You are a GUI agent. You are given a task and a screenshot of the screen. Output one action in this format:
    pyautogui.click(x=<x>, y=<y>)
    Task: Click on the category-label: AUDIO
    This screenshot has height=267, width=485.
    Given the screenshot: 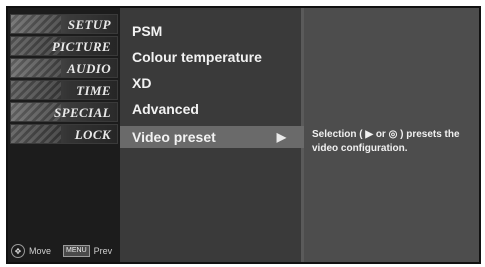 What is the action you would take?
    pyautogui.click(x=89, y=68)
    